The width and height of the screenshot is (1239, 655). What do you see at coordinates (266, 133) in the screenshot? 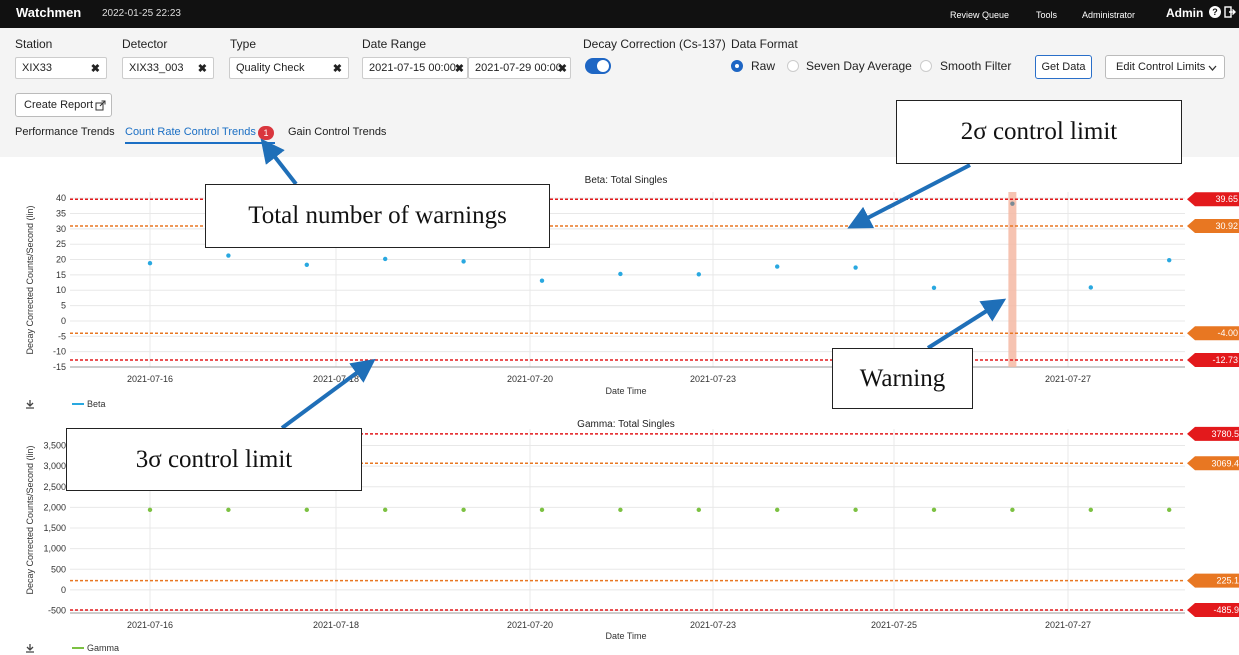
I see `warning-count-badge: 1` at bounding box center [266, 133].